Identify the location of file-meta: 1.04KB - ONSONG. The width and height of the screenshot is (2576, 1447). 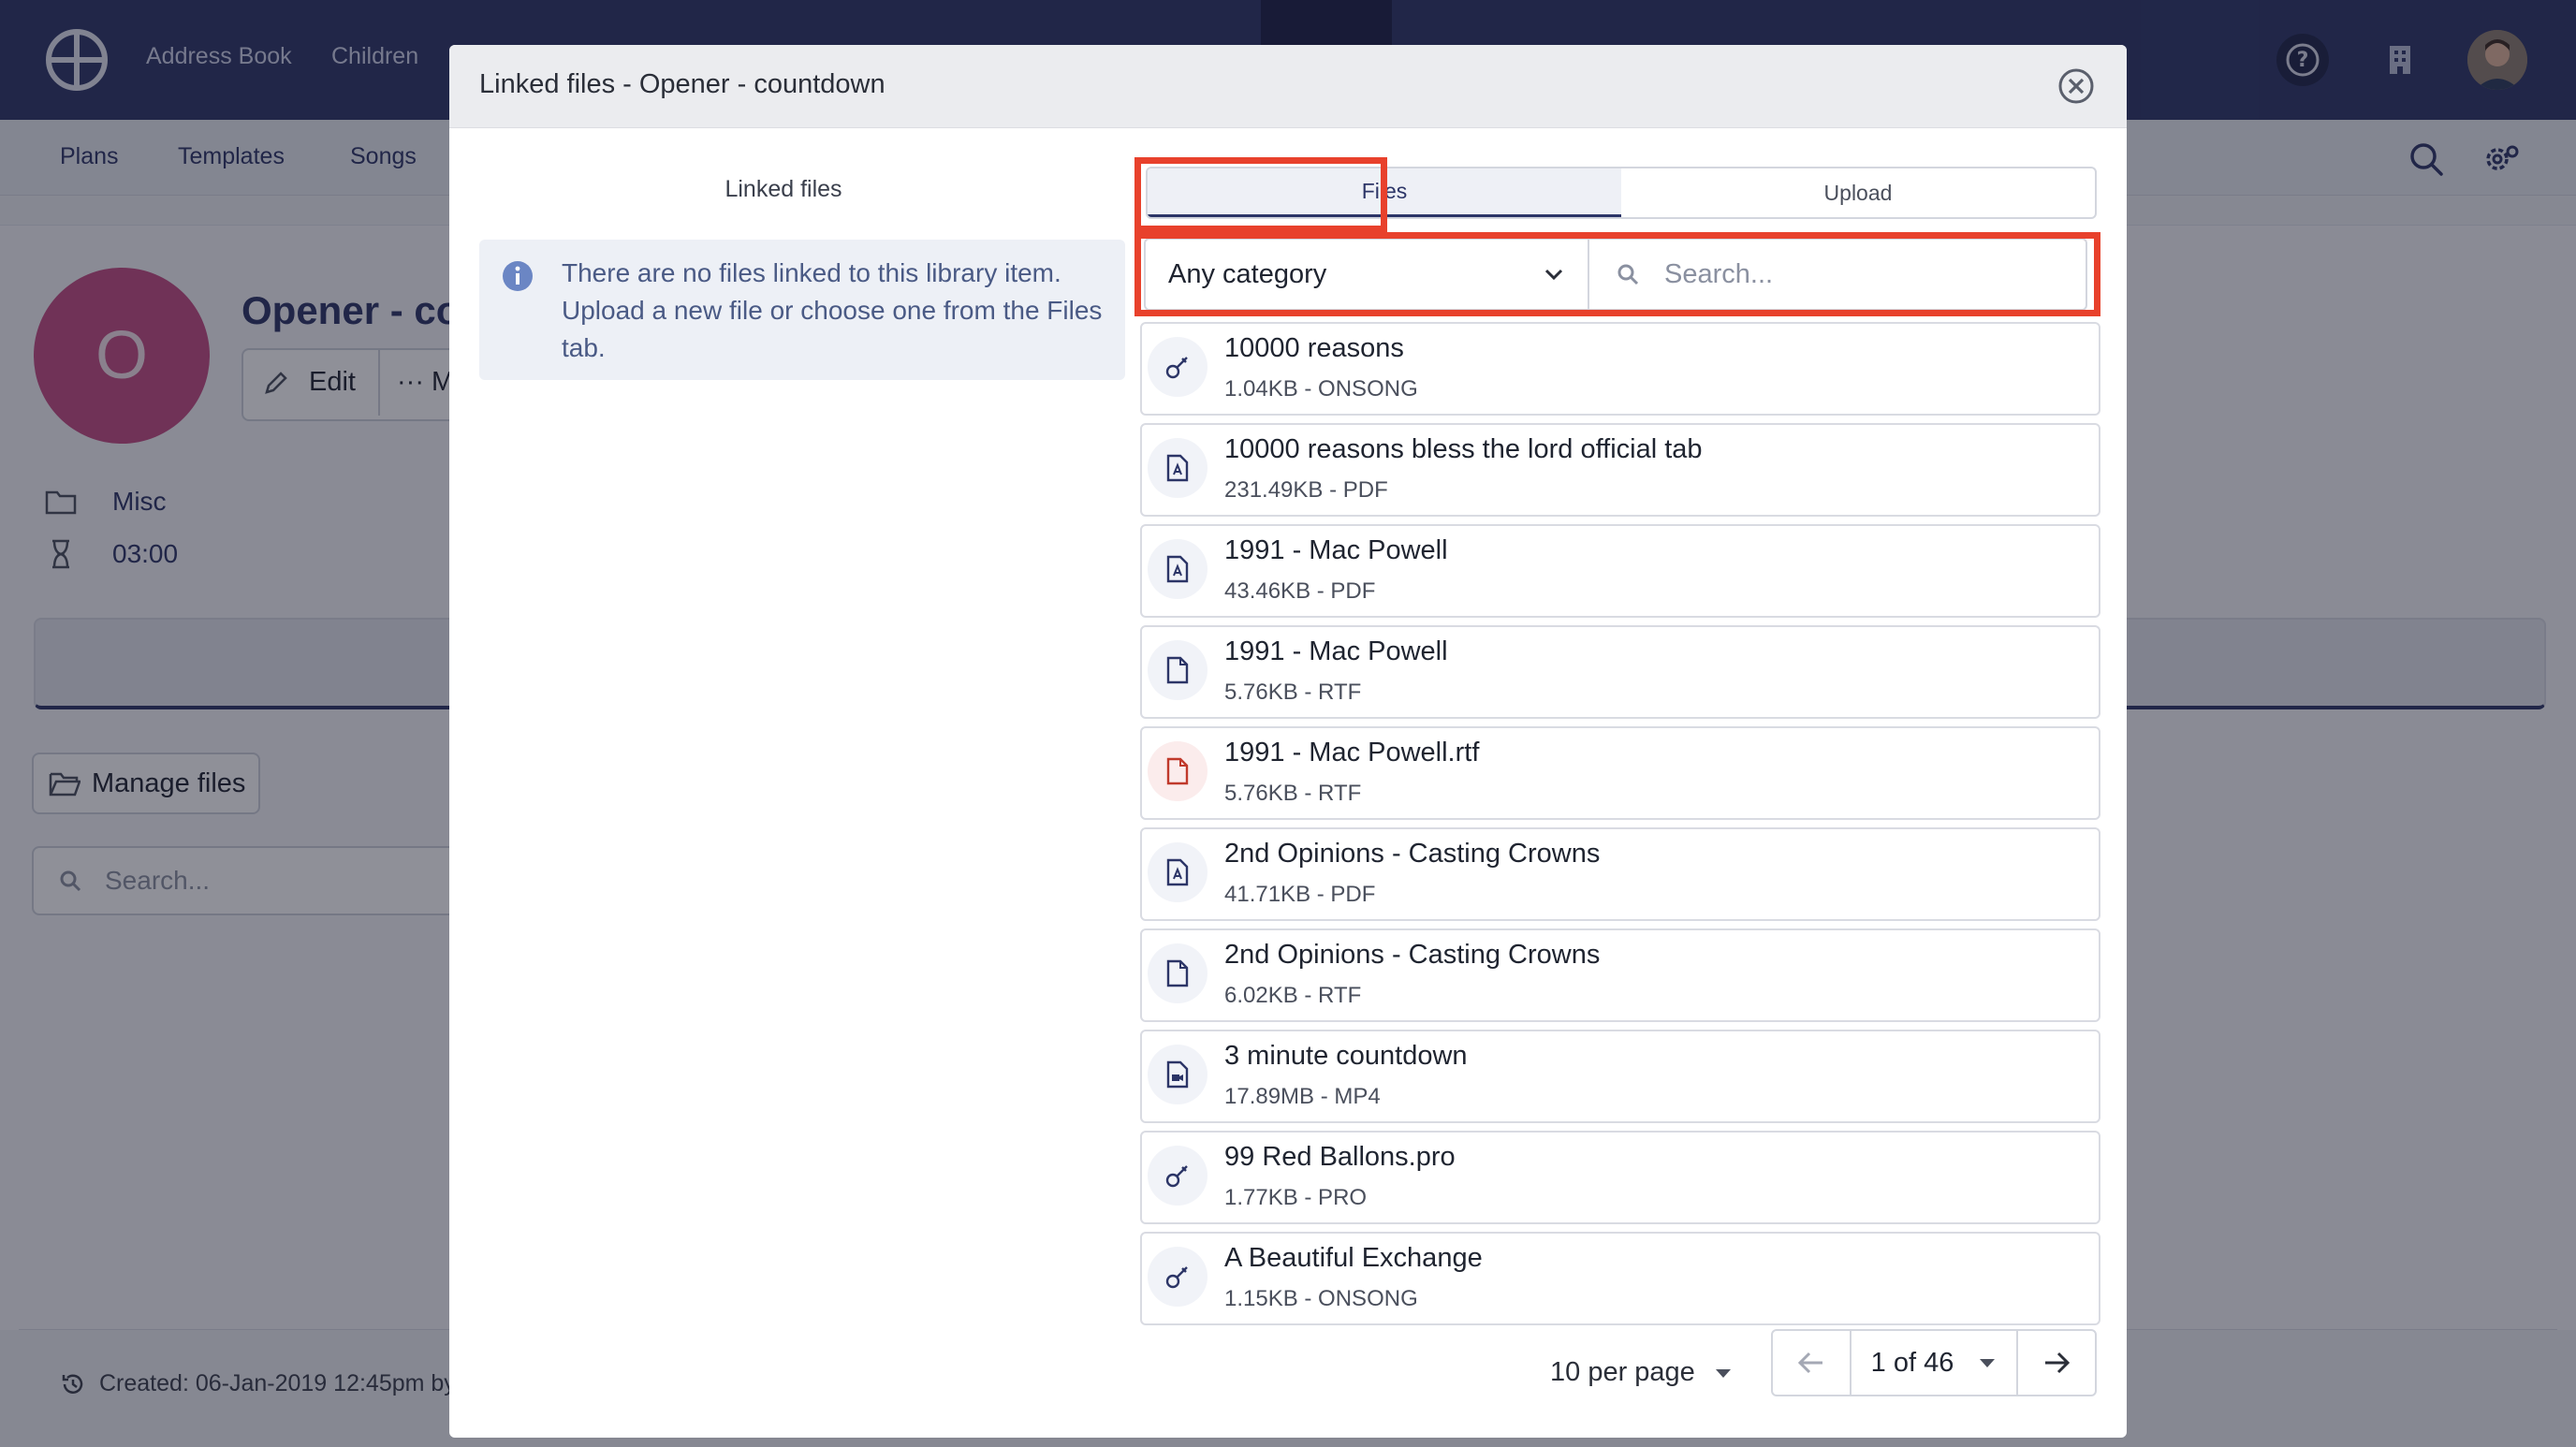
(1321, 389).